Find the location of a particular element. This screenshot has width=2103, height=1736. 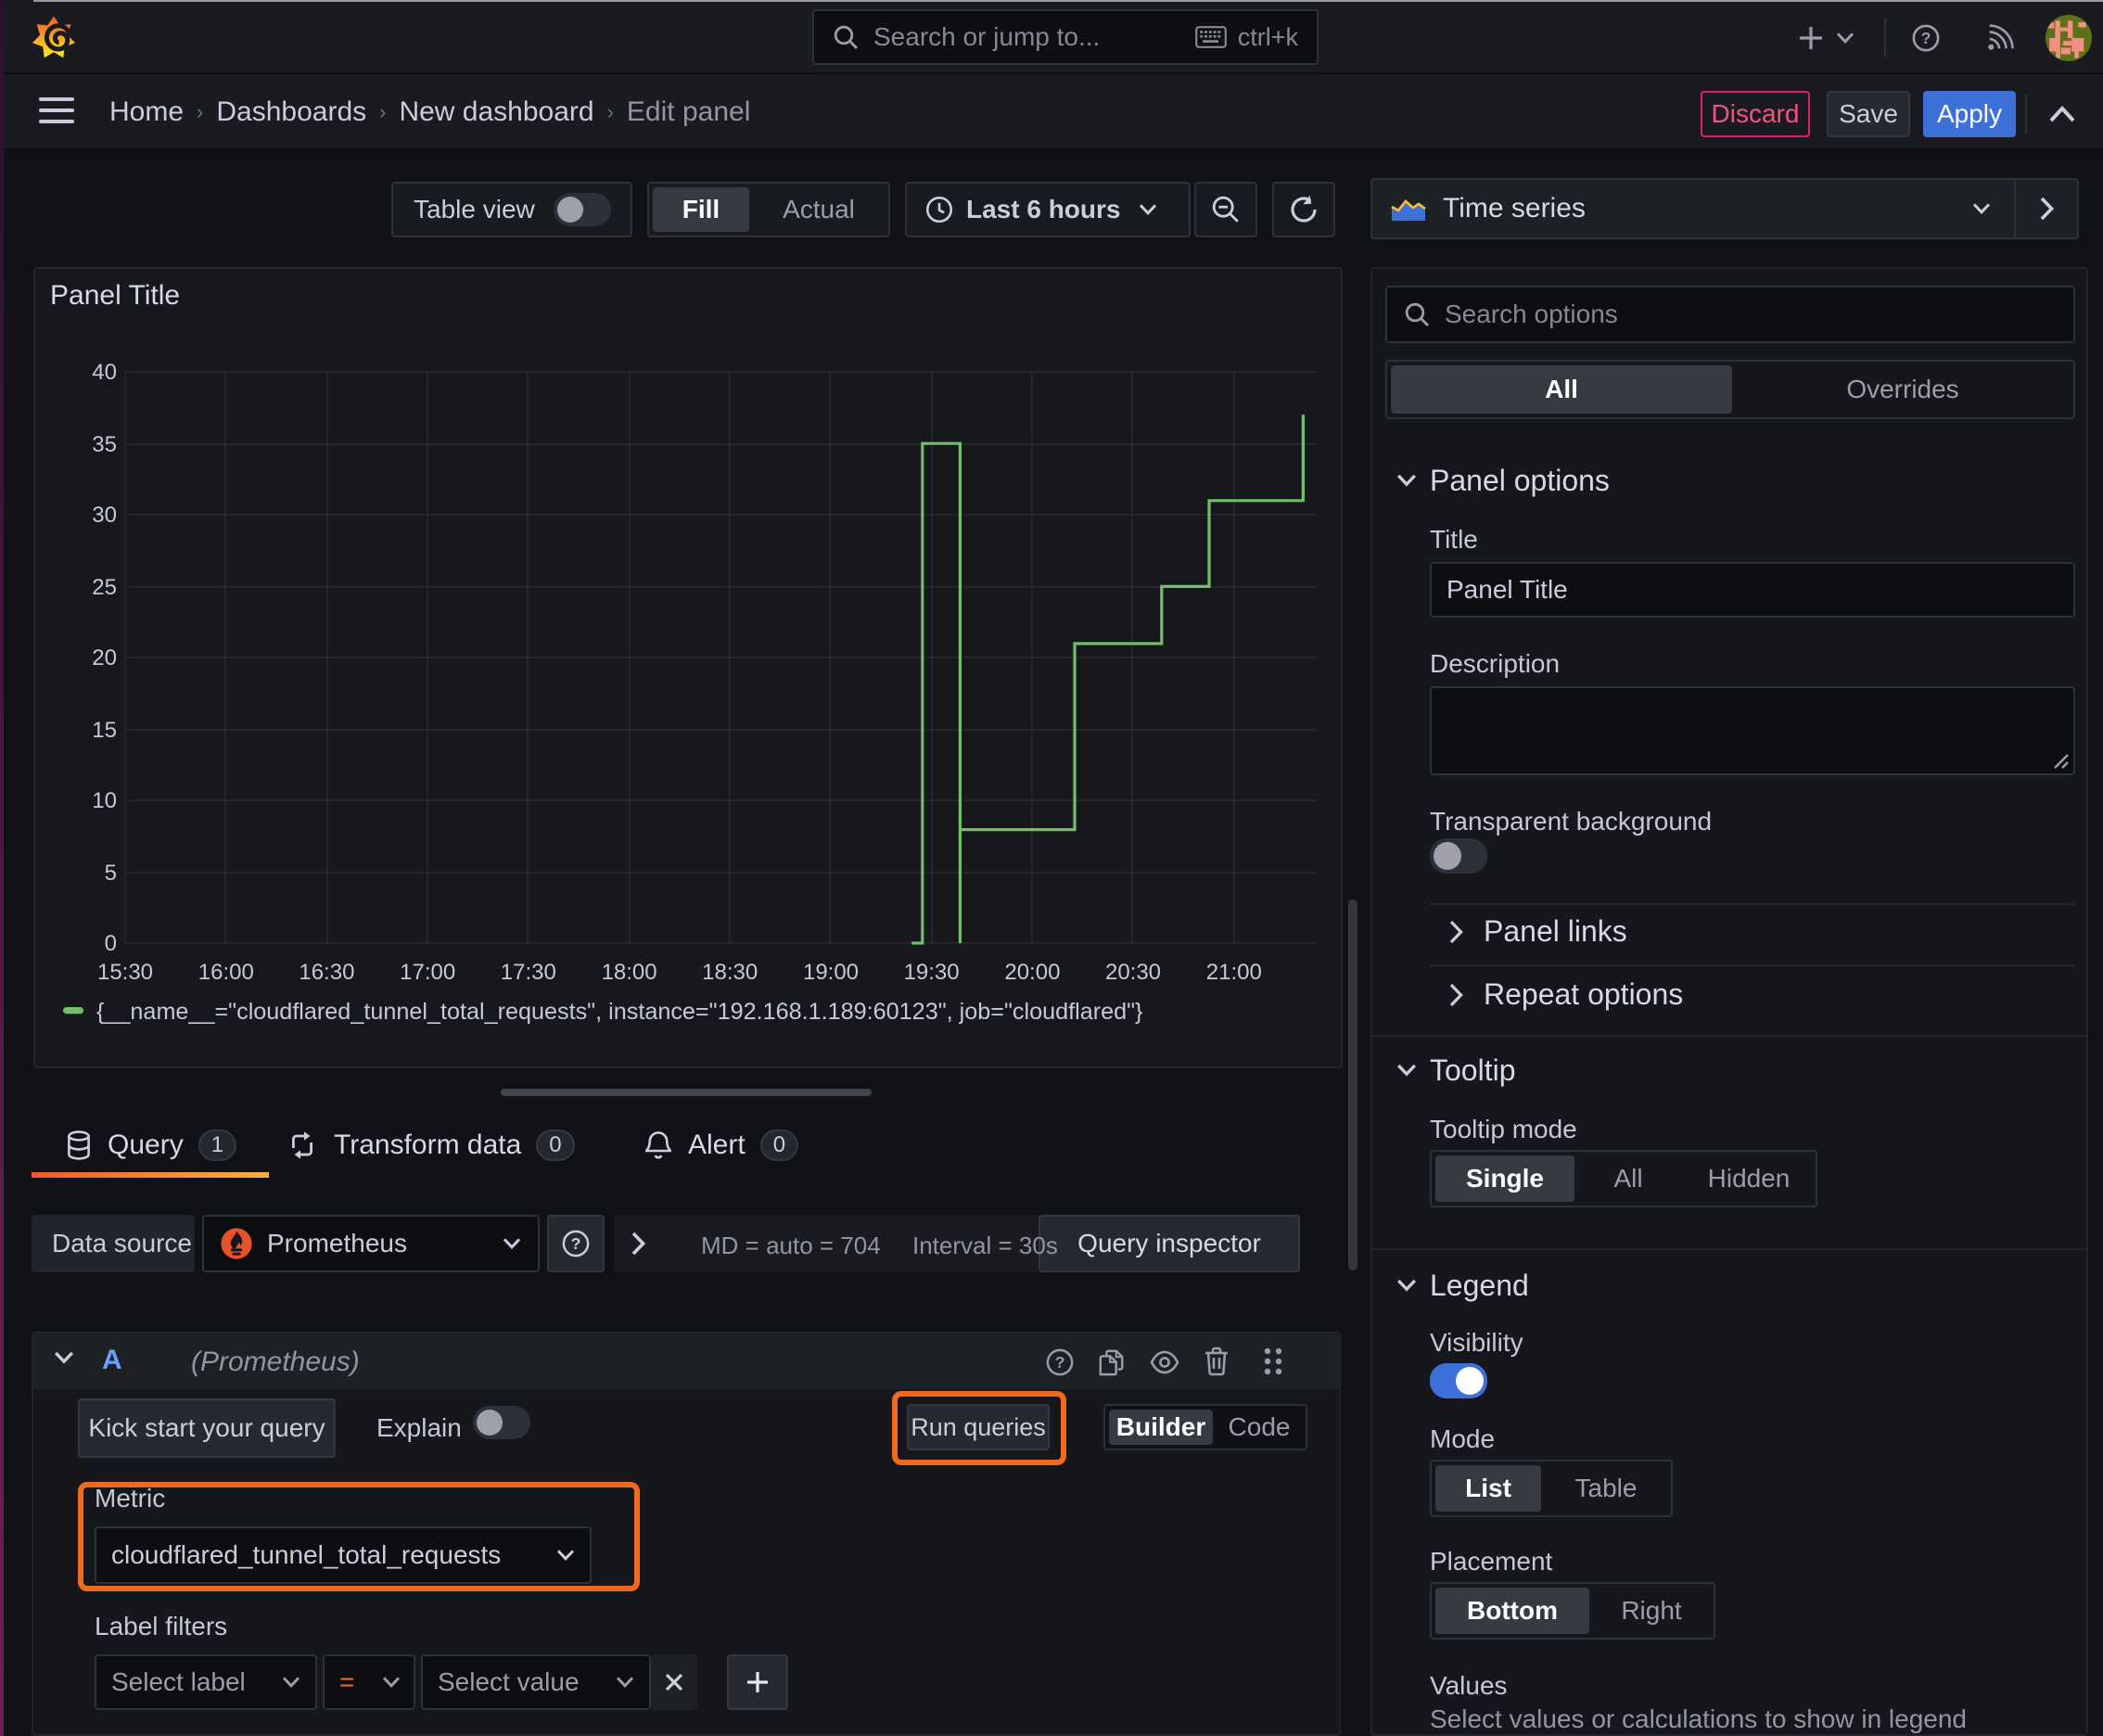

svg-text: 19:00 is located at coordinates (831, 972).